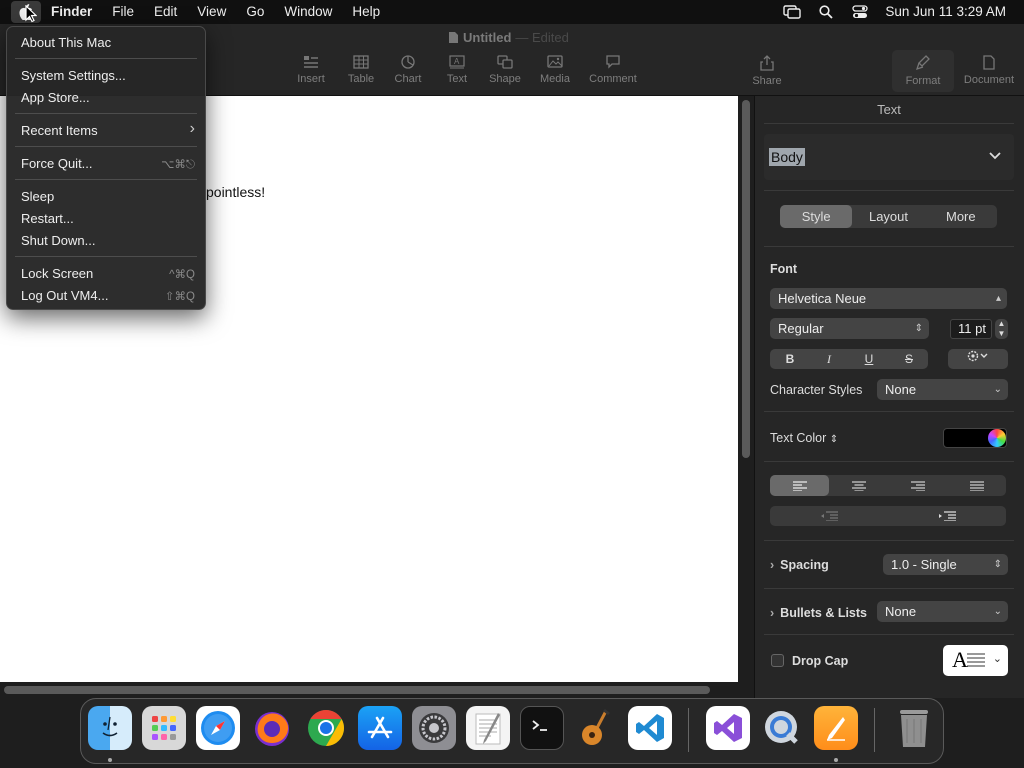  What do you see at coordinates (164, 728) in the screenshot?
I see `dock-launchpad-icon` at bounding box center [164, 728].